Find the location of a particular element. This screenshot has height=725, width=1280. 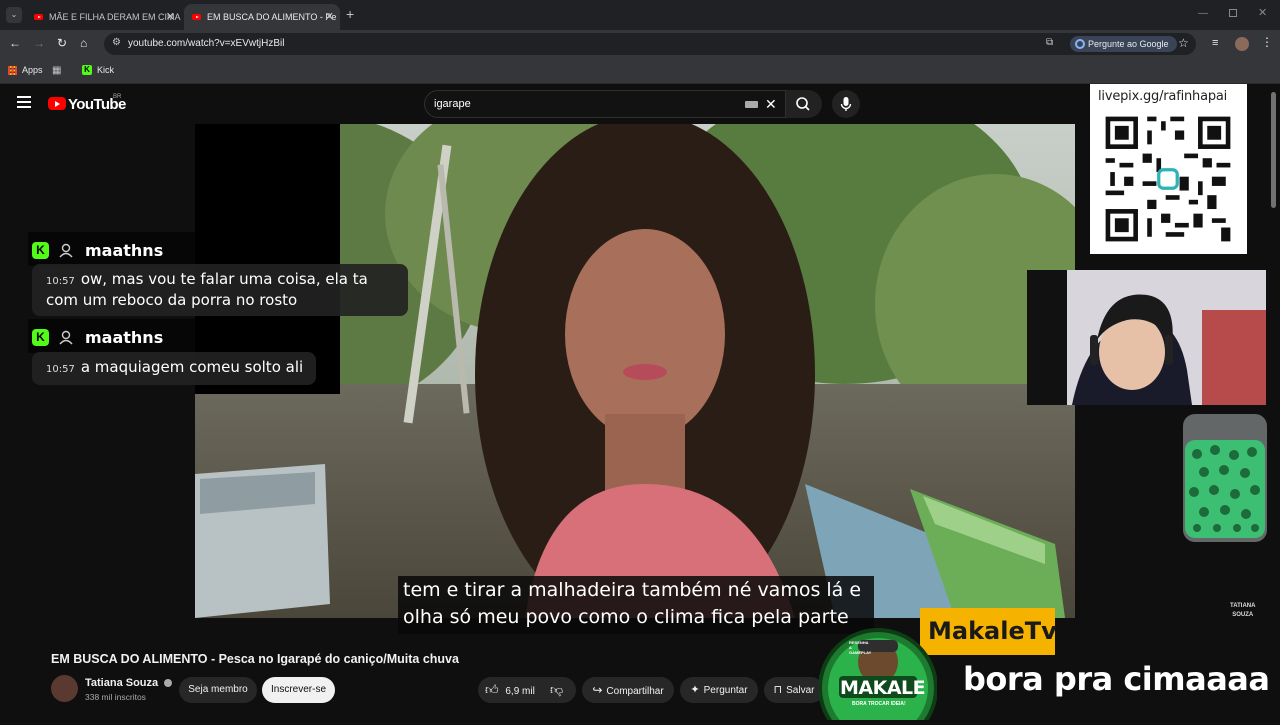

new-tab-icon: + is located at coordinates (350, 14).